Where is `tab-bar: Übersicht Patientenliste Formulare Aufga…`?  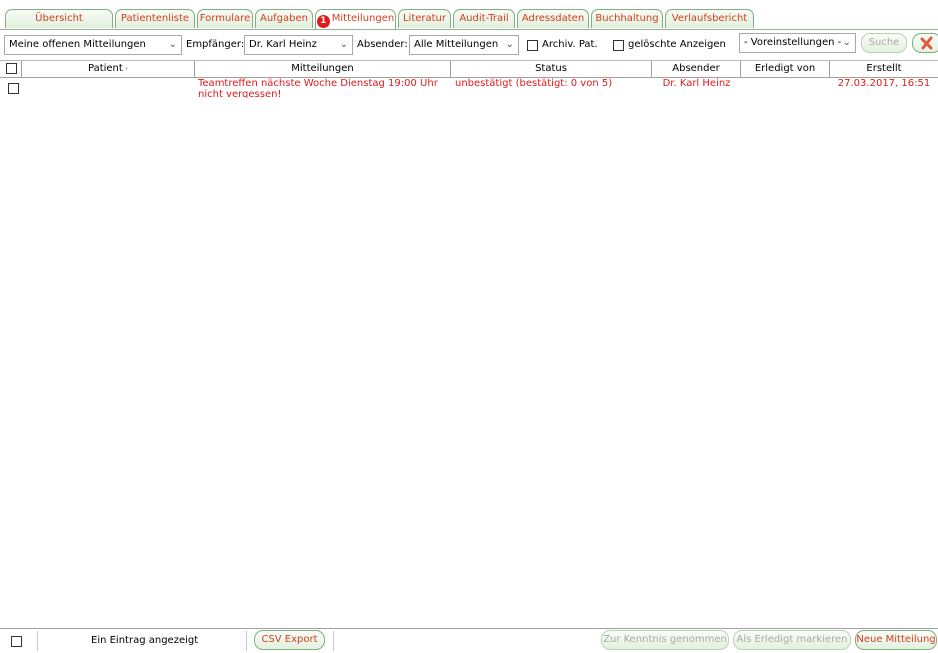 tab-bar: Übersicht Patientenliste Formulare Aufga… is located at coordinates (469, 15).